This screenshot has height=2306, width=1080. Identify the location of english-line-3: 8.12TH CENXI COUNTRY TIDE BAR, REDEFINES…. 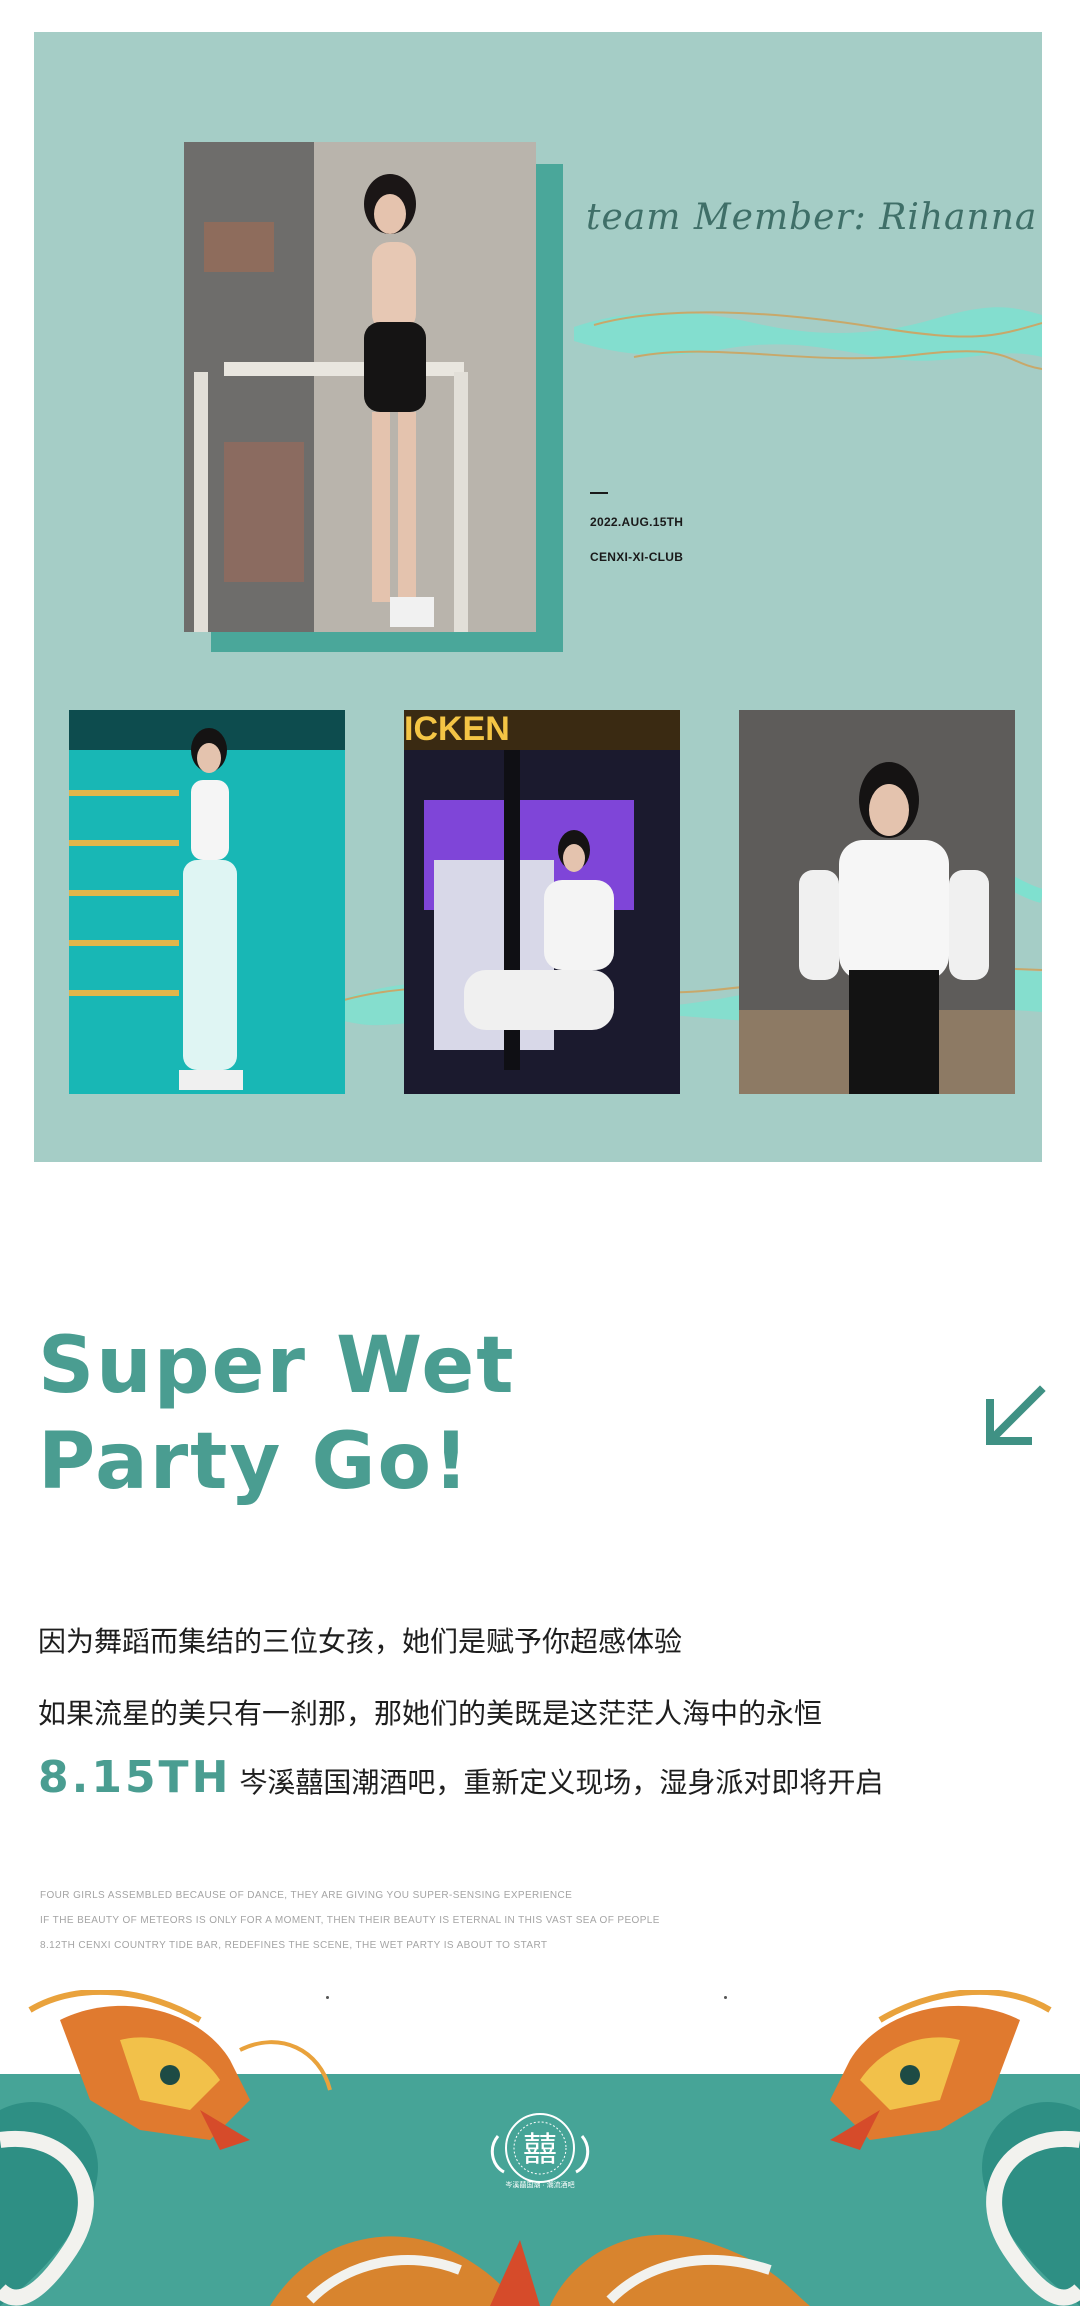
(294, 1945).